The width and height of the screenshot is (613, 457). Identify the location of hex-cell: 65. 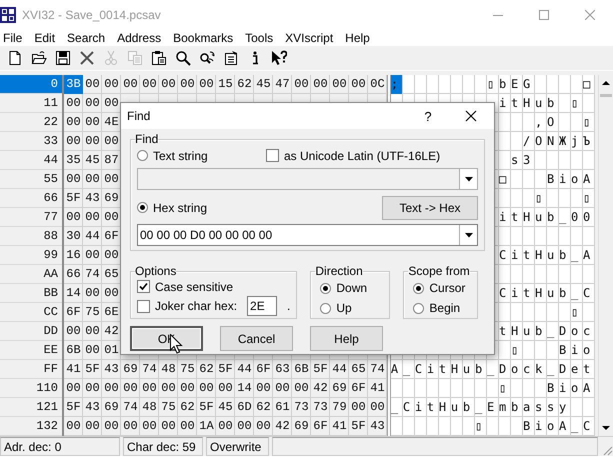
(358, 369).